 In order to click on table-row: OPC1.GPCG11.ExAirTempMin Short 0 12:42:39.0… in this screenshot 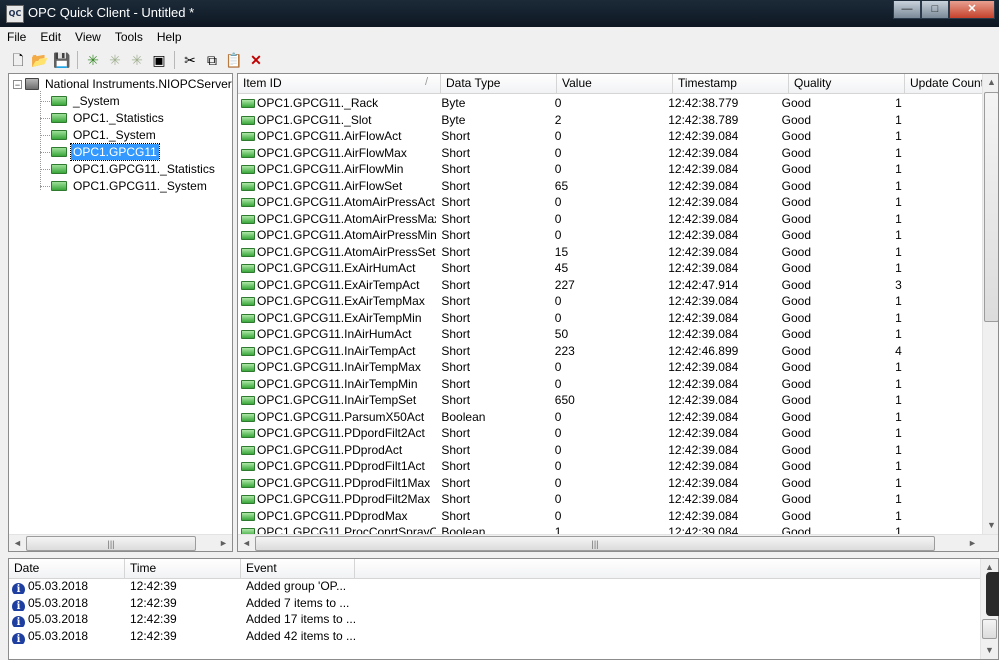, I will do `click(610, 318)`.